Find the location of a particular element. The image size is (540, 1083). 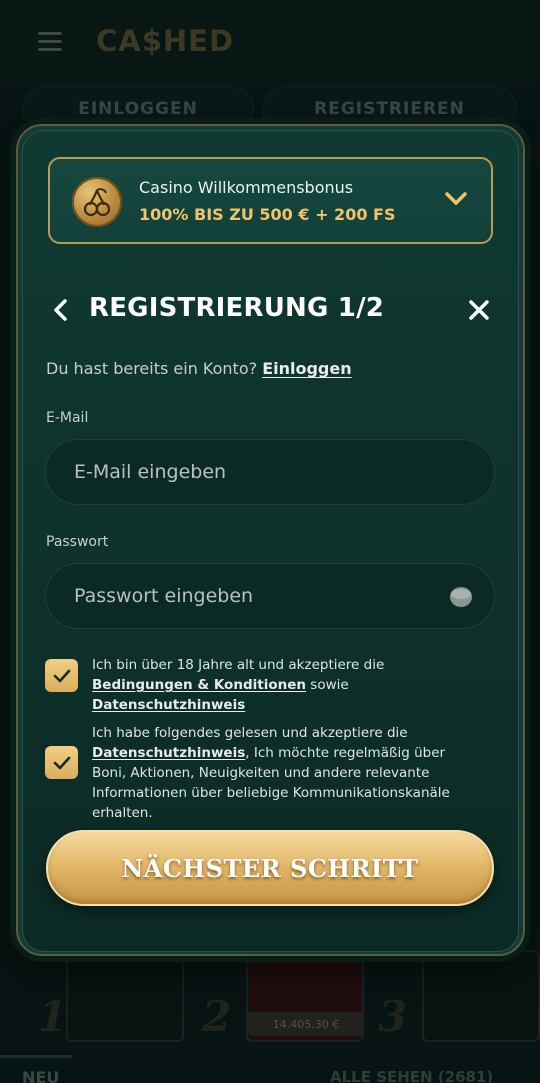

bonus-offer: 100% BIS ZU 500 € + 200 FS is located at coordinates (267, 214).